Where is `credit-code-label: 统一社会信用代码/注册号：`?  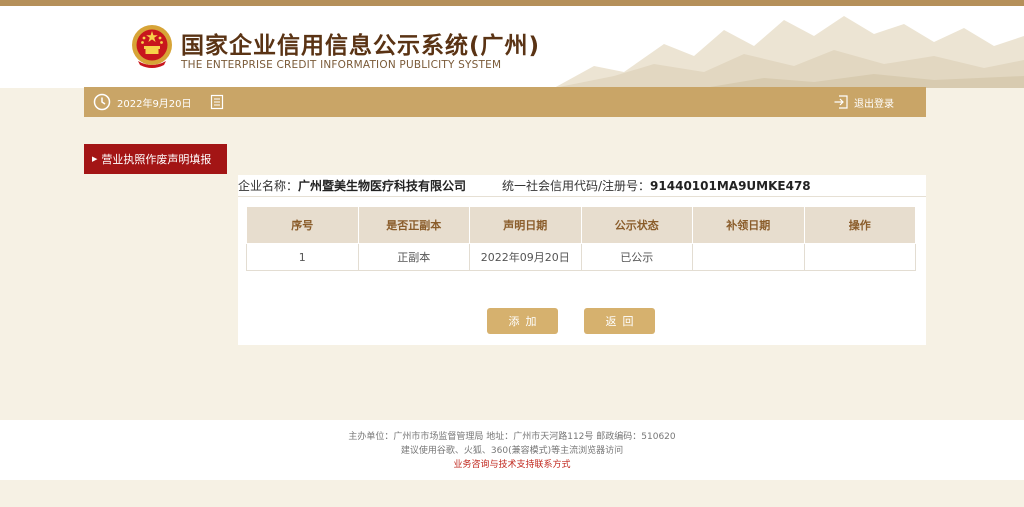
credit-code-label: 统一社会信用代码/注册号： is located at coordinates (576, 186).